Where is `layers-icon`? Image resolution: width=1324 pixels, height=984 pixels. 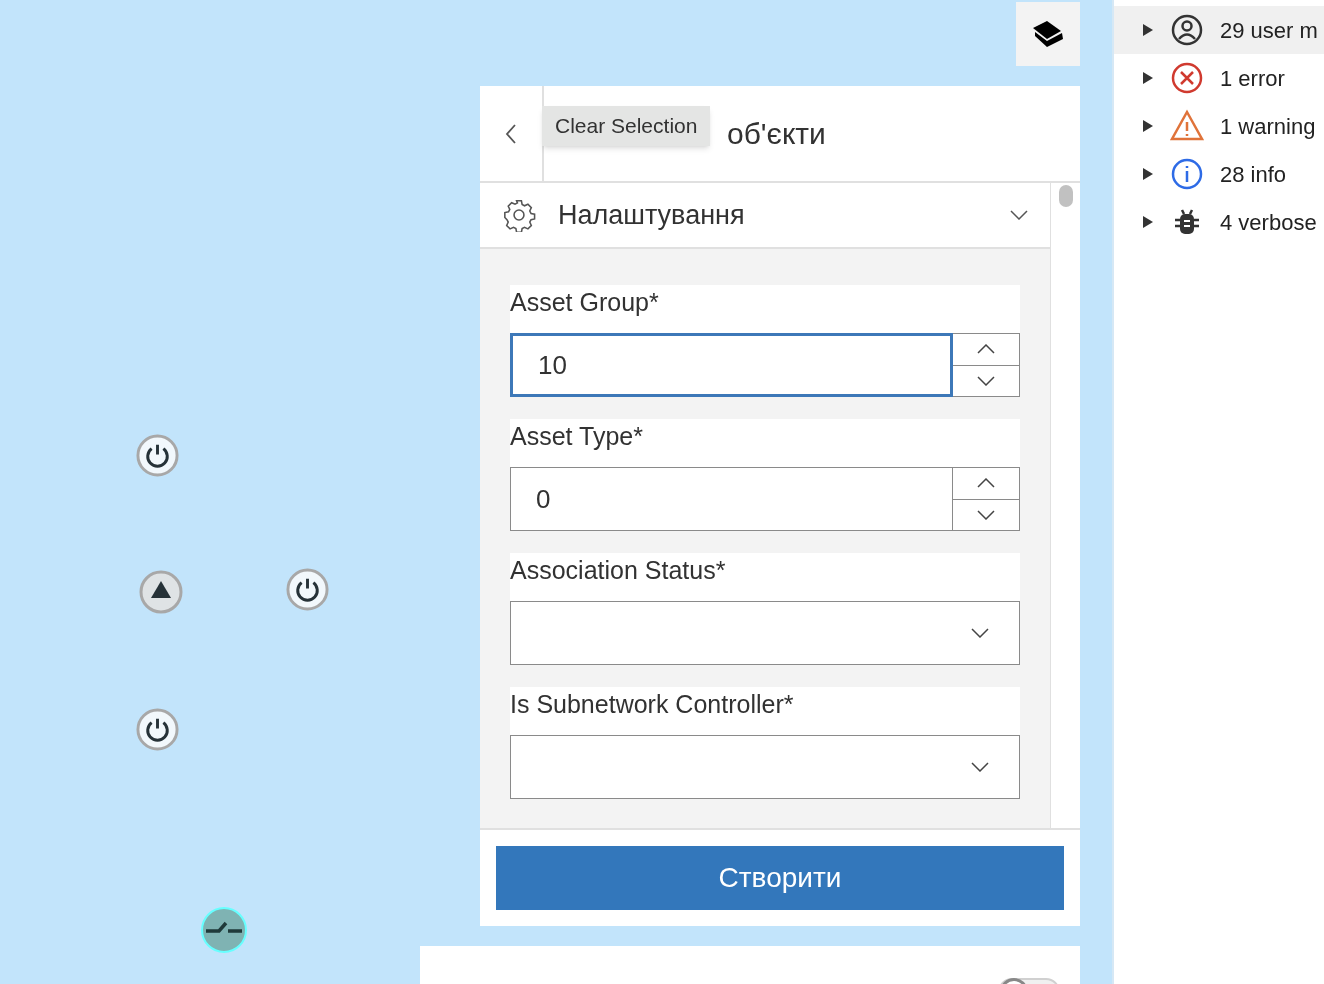 layers-icon is located at coordinates (1048, 34).